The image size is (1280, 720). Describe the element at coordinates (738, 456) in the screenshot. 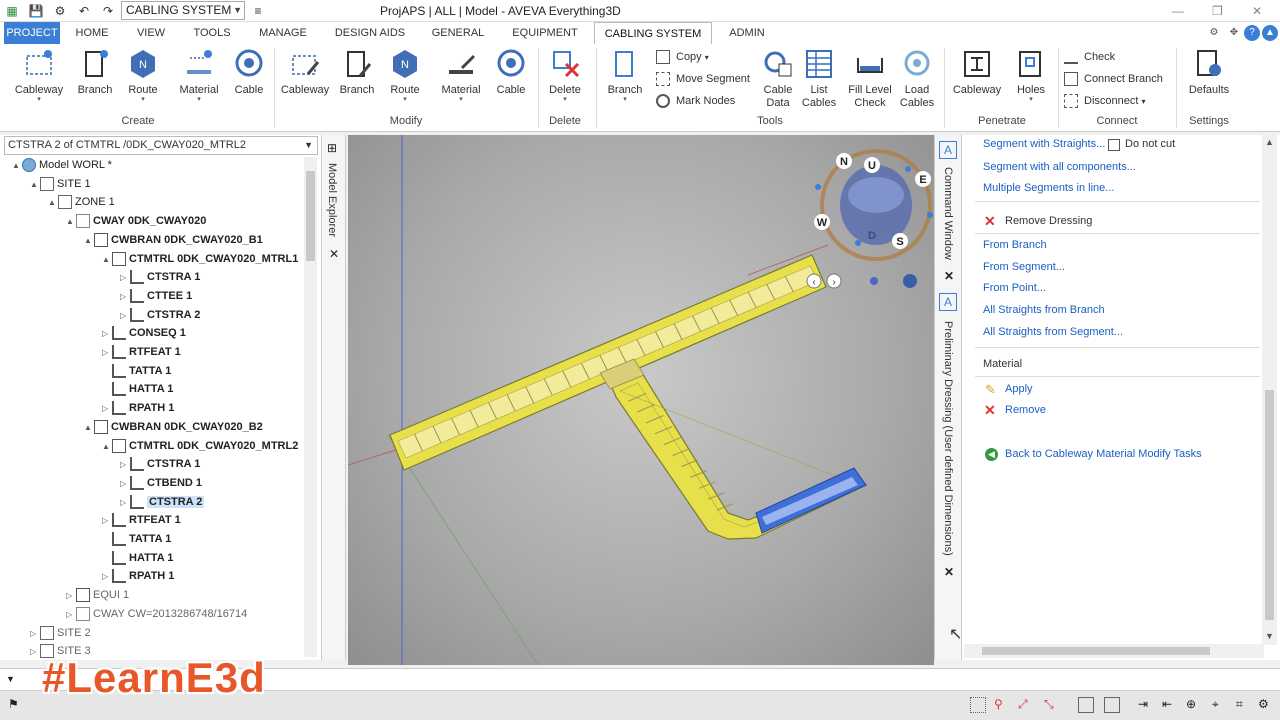

I see `cable-tray-drop` at that location.